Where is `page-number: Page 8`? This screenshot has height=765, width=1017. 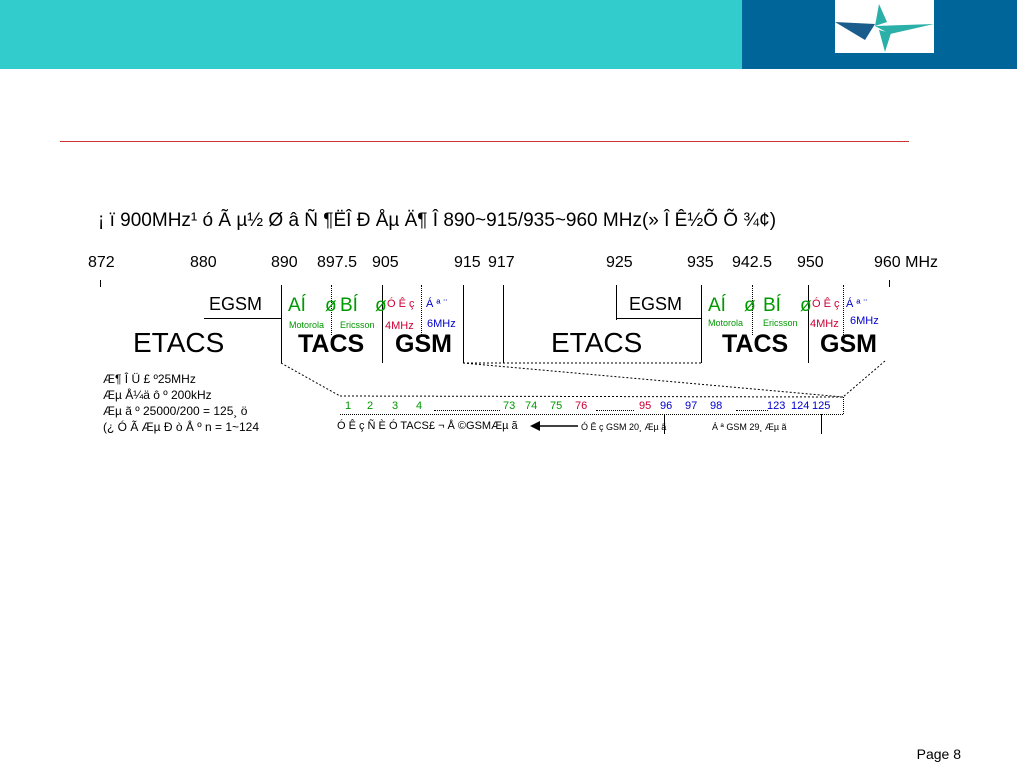
page-number: Page 8 is located at coordinates (938, 754).